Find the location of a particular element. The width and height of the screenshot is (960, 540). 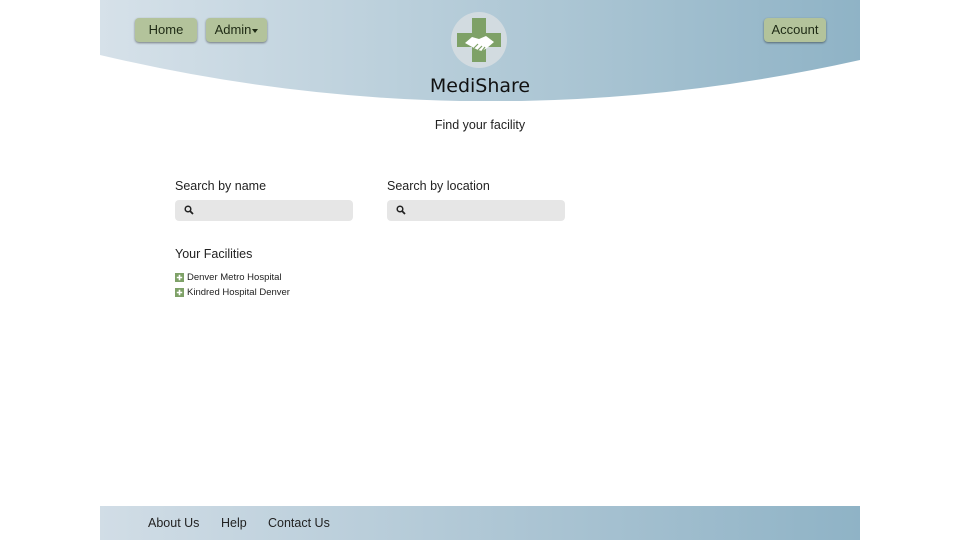

logo is located at coordinates (479, 40).